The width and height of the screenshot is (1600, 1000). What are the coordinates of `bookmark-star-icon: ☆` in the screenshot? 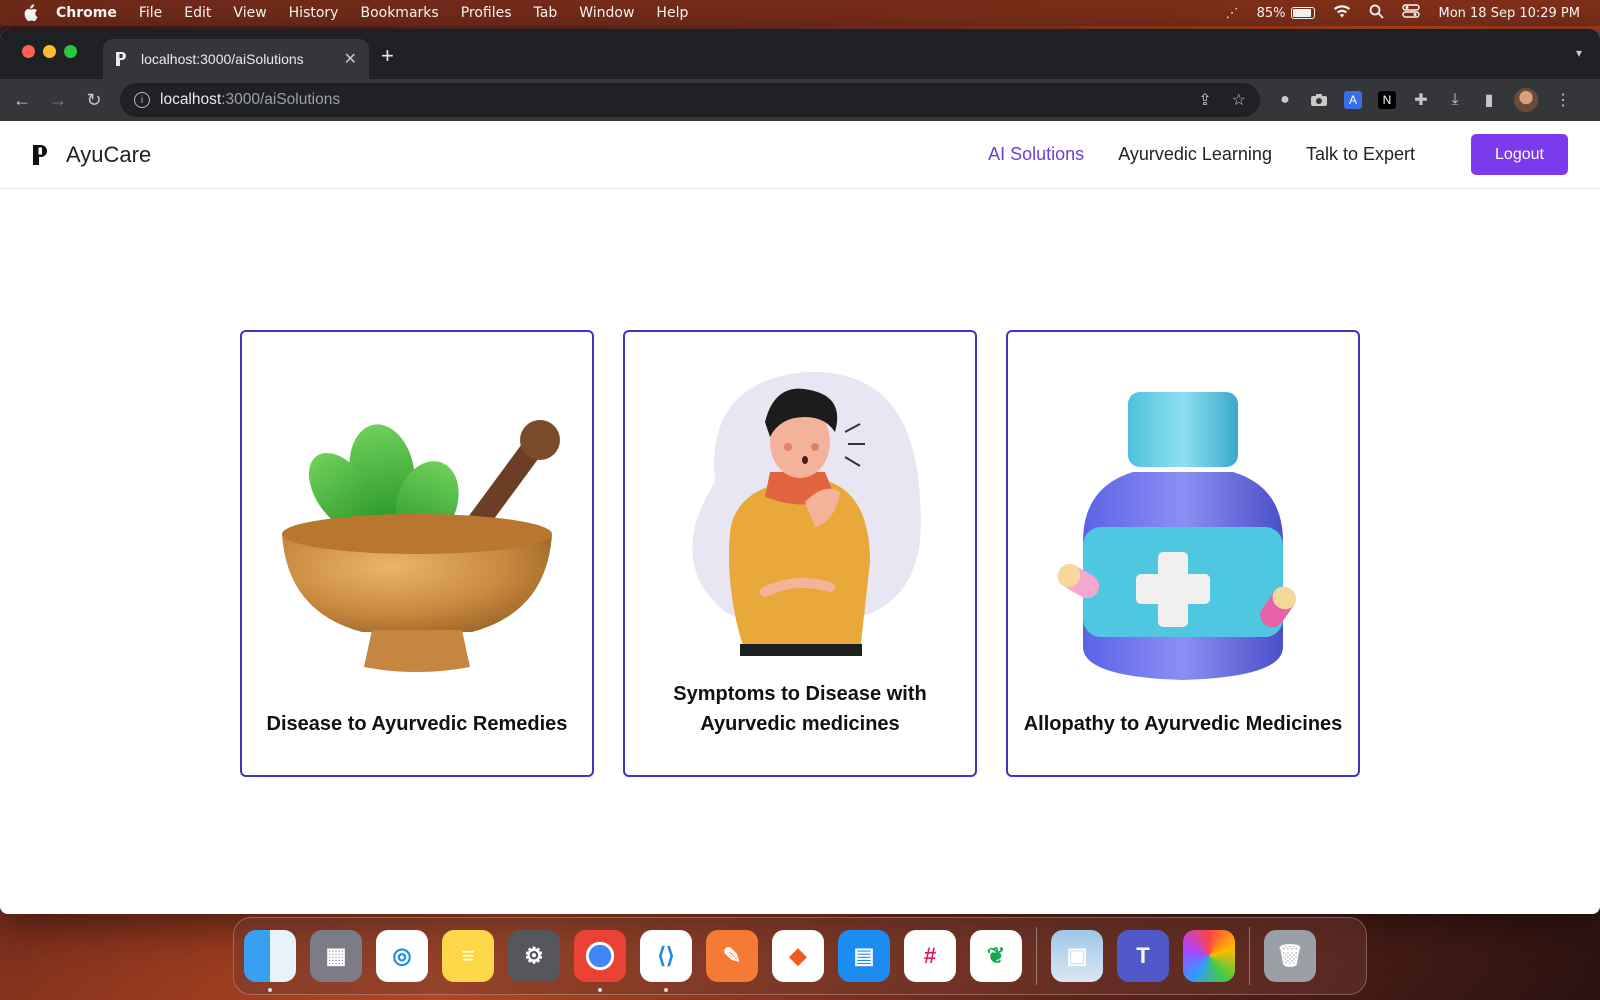 It's located at (1239, 100).